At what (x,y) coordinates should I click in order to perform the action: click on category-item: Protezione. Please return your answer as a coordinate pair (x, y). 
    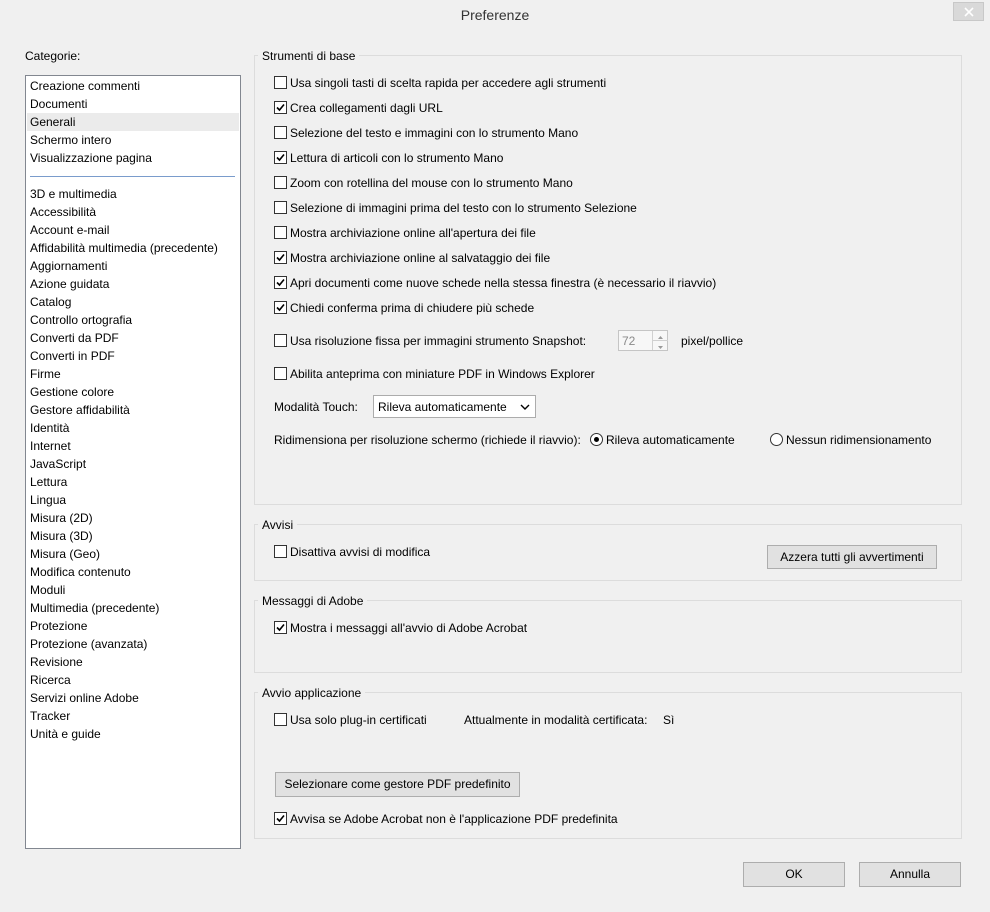
    Looking at the image, I should click on (58, 626).